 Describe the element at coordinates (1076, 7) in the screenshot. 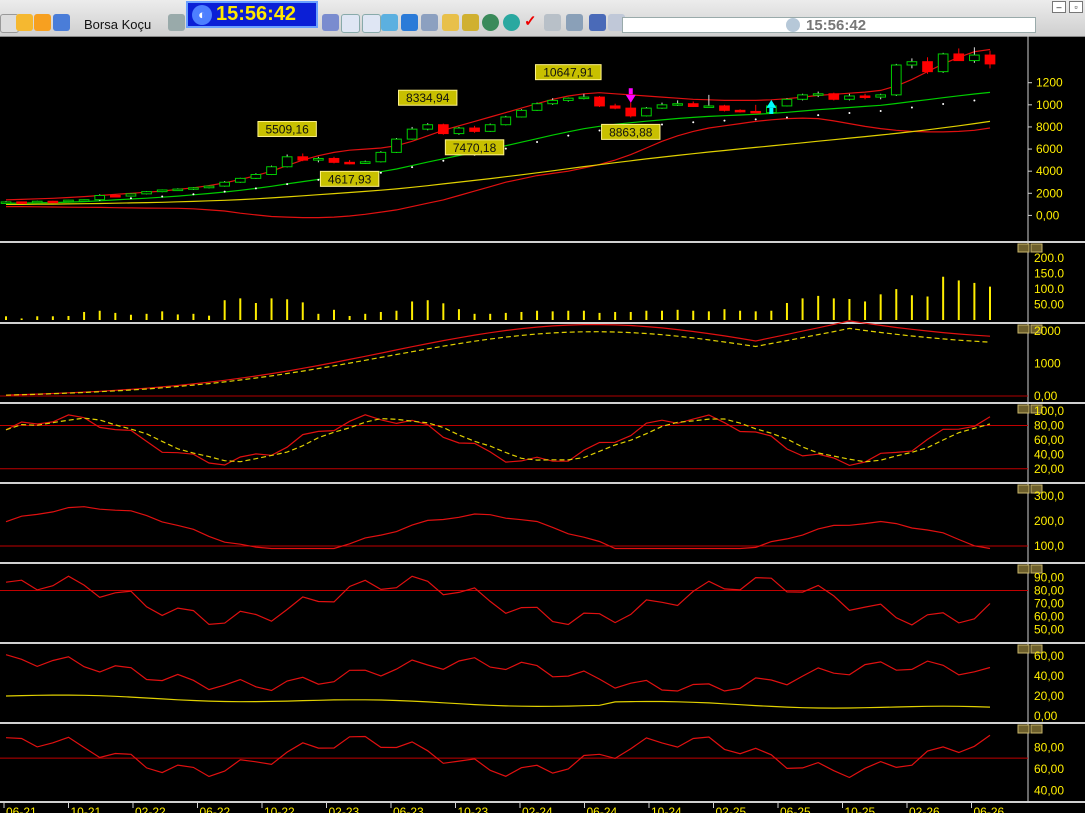

I see `restore-button: ▫` at that location.